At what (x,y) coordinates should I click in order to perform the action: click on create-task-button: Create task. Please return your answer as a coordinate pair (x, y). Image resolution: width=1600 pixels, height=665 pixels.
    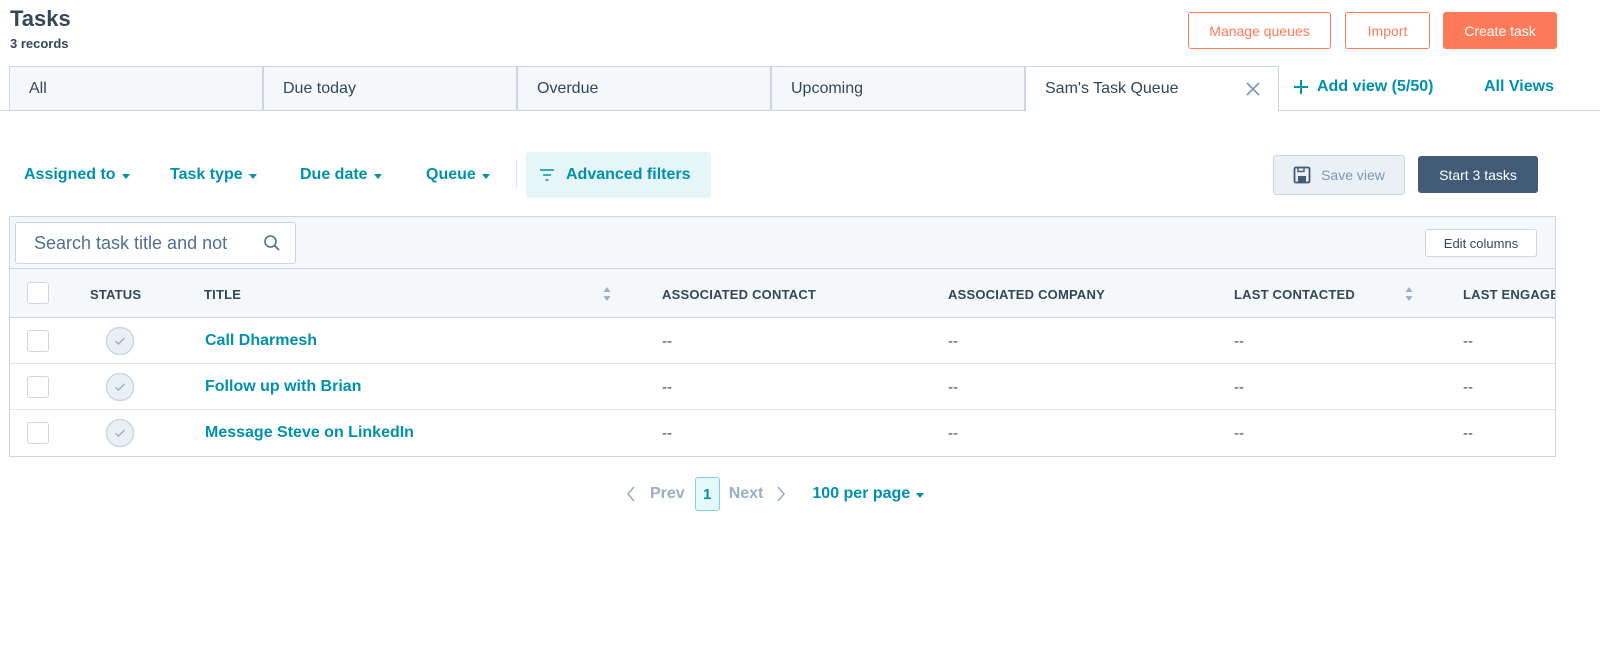
    Looking at the image, I should click on (1500, 30).